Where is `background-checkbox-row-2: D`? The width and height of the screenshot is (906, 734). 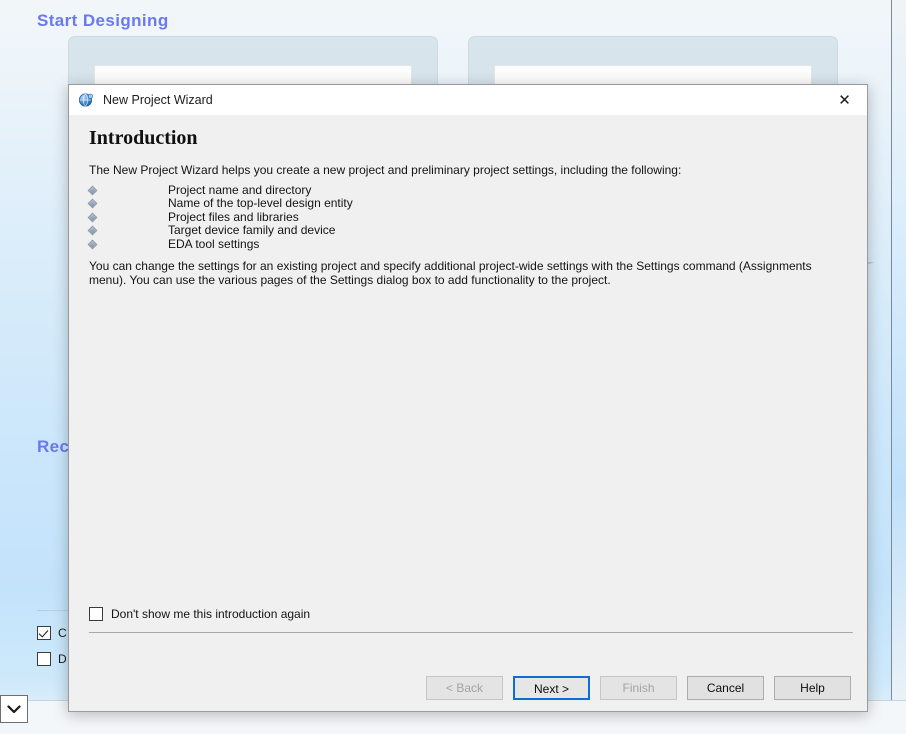
background-checkbox-row-2: D is located at coordinates (52, 659).